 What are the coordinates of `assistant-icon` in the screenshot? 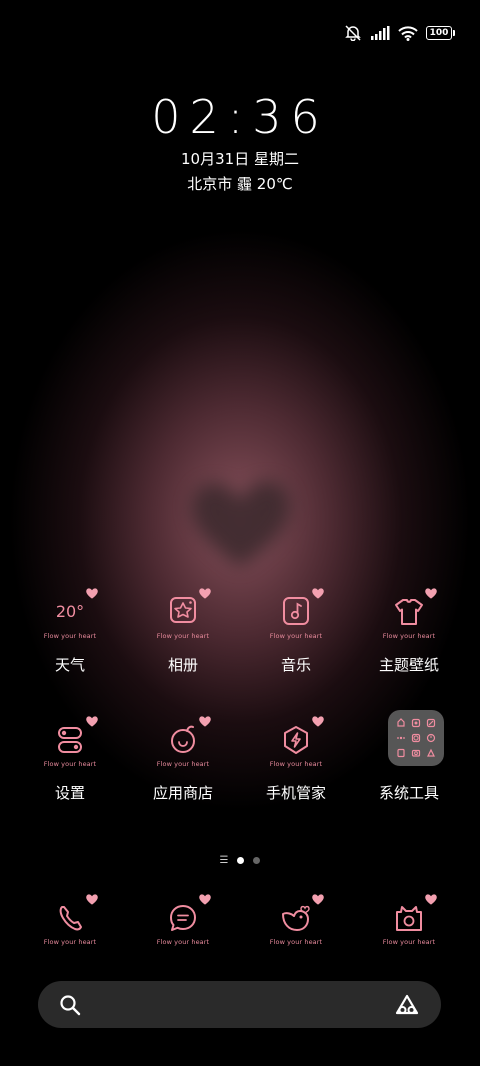 It's located at (407, 1005).